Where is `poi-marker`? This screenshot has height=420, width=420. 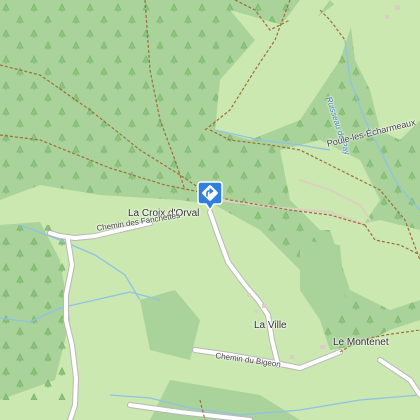
poi-marker is located at coordinates (210, 196).